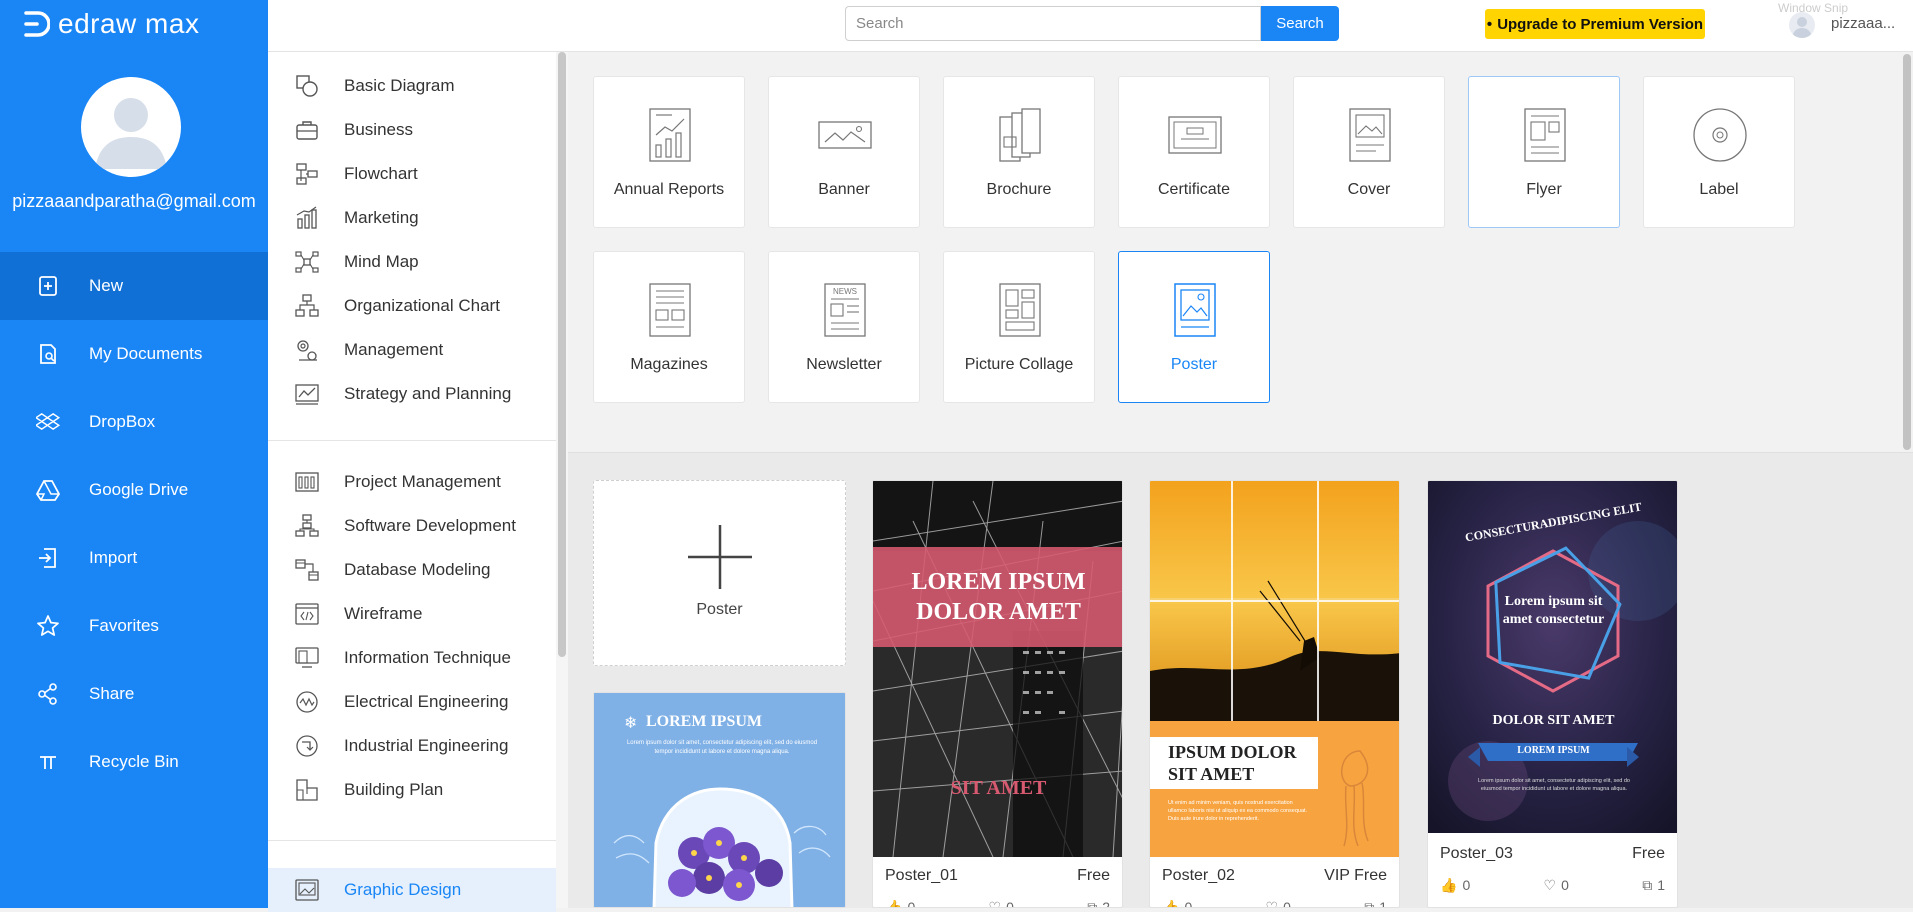 The height and width of the screenshot is (912, 1913). Describe the element at coordinates (670, 135) in the screenshot. I see `annual-report-icon` at that location.